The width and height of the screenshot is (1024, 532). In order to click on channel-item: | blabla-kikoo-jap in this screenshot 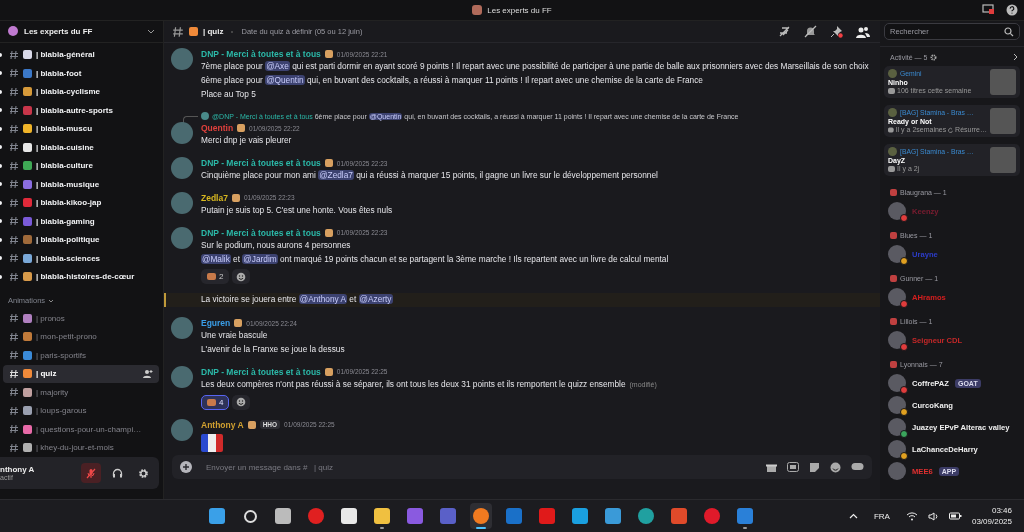, I will do `click(79, 203)`.